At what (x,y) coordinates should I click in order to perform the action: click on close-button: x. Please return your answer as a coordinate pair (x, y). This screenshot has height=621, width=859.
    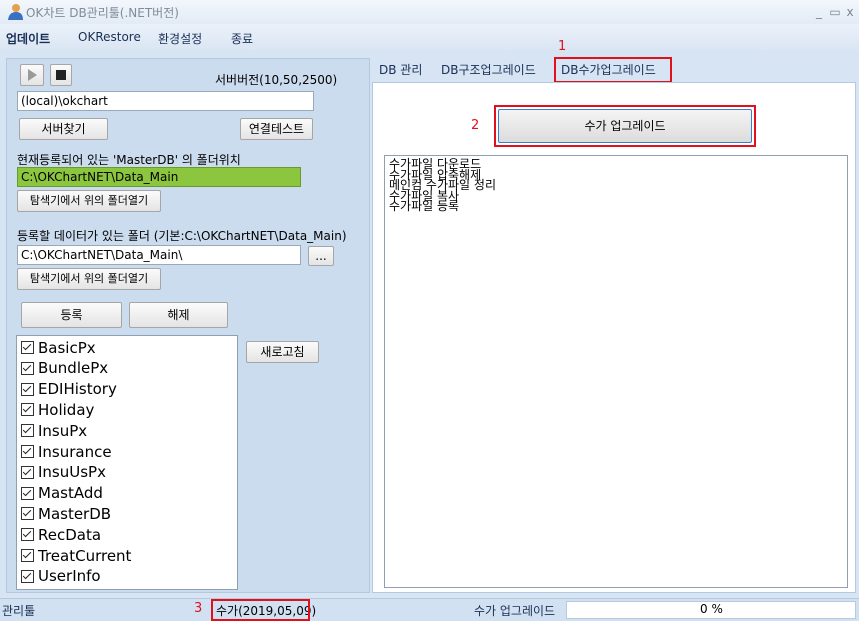
    Looking at the image, I should click on (850, 12).